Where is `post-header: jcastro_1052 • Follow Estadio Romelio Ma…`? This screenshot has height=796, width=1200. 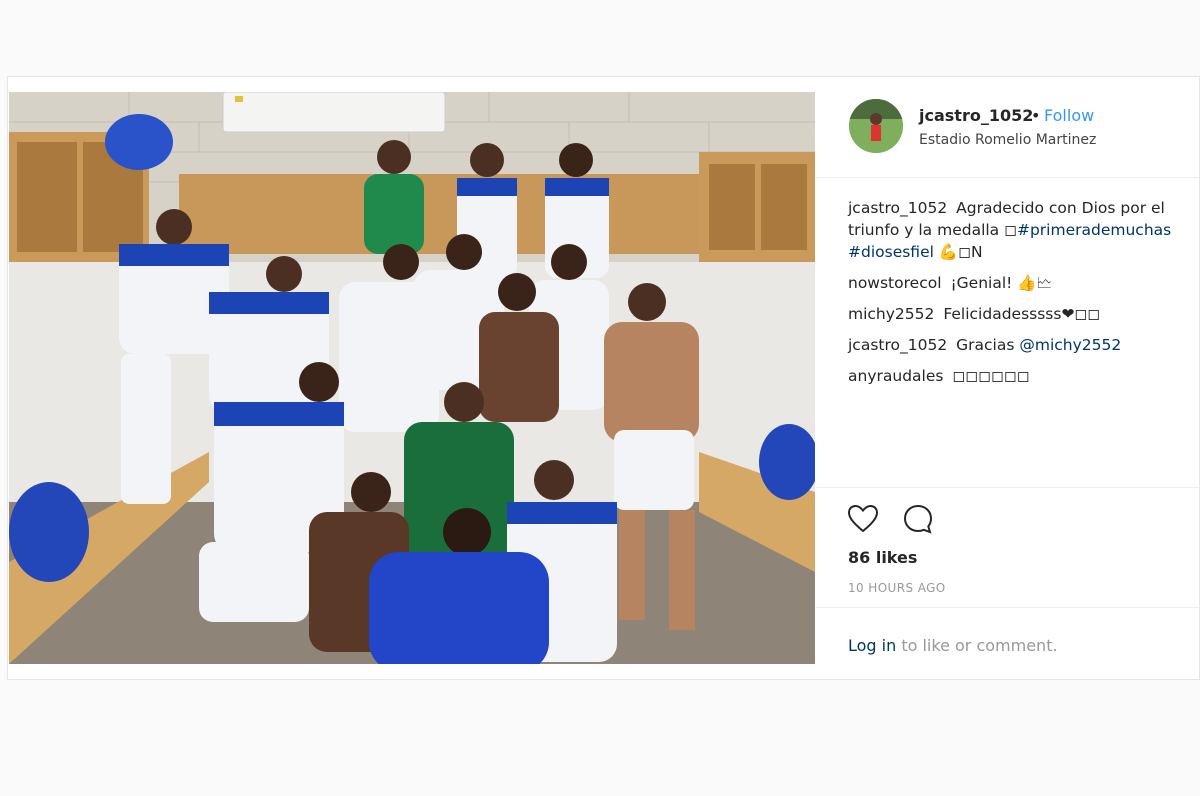
post-header: jcastro_1052 • Follow Estadio Romelio Ma… is located at coordinates (1008, 127).